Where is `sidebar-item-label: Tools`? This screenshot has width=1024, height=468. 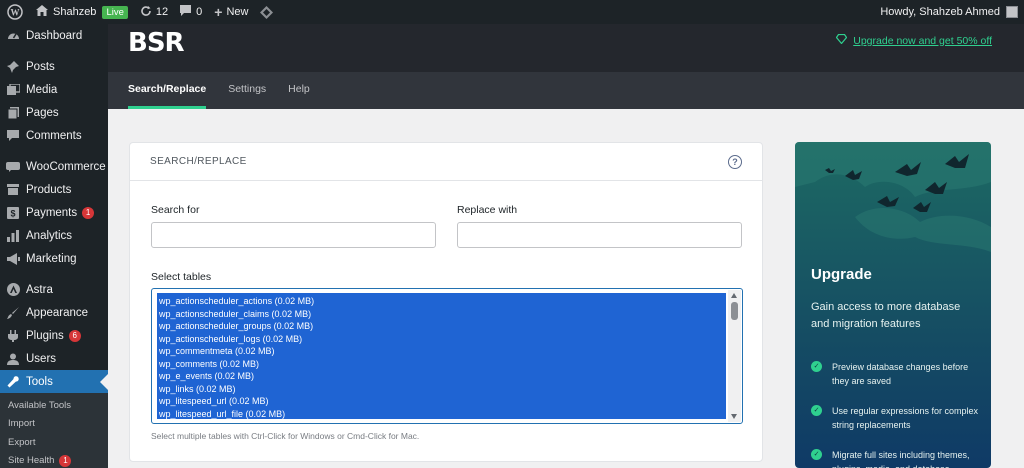
sidebar-item-label: Tools is located at coordinates (39, 381).